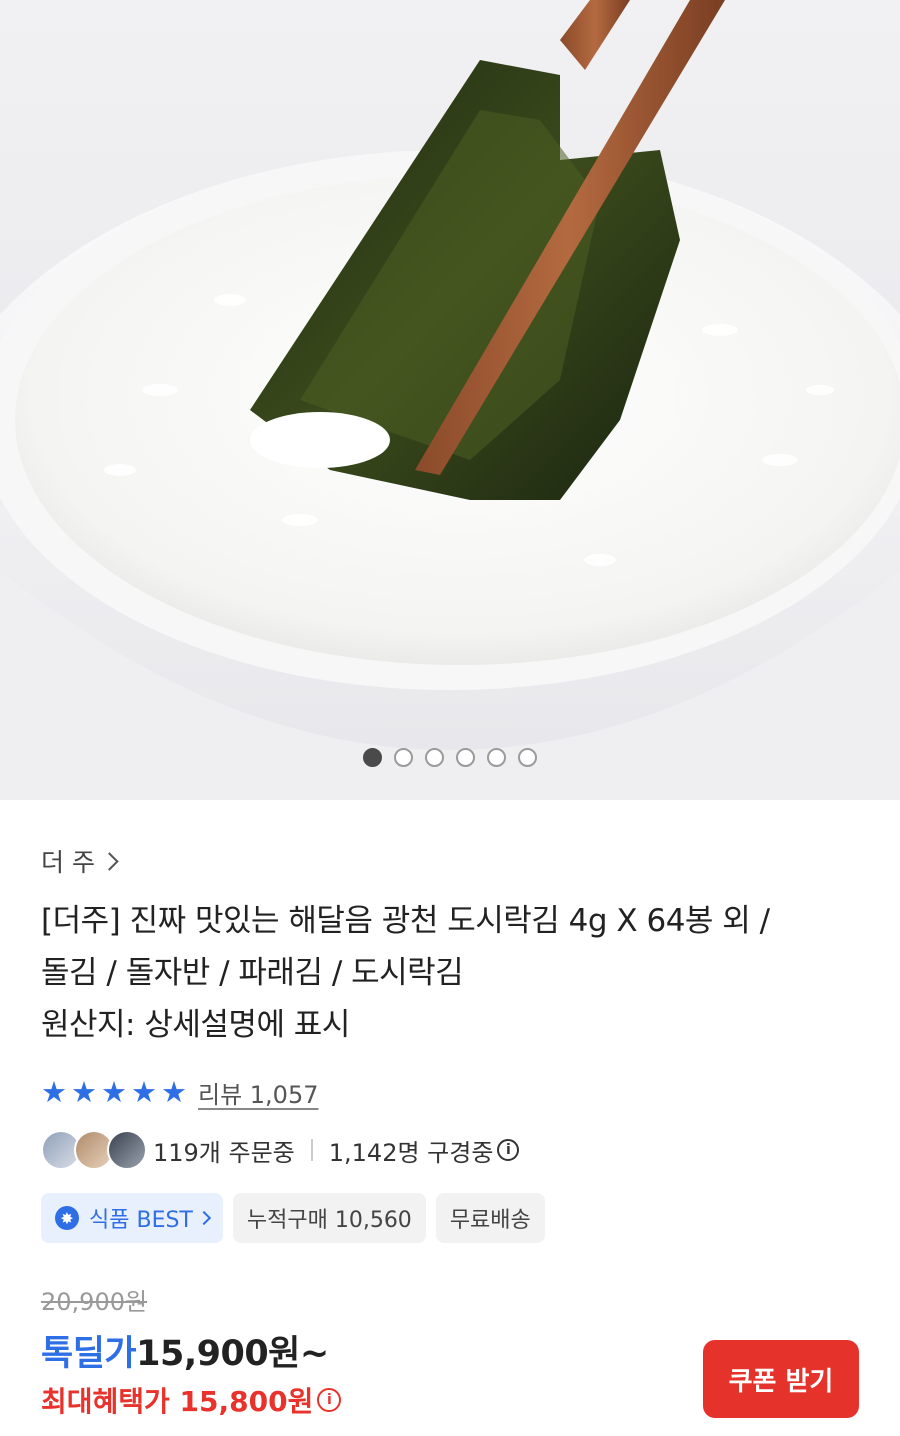  What do you see at coordinates (450, 757) in the screenshot?
I see `gallery-pagination` at bounding box center [450, 757].